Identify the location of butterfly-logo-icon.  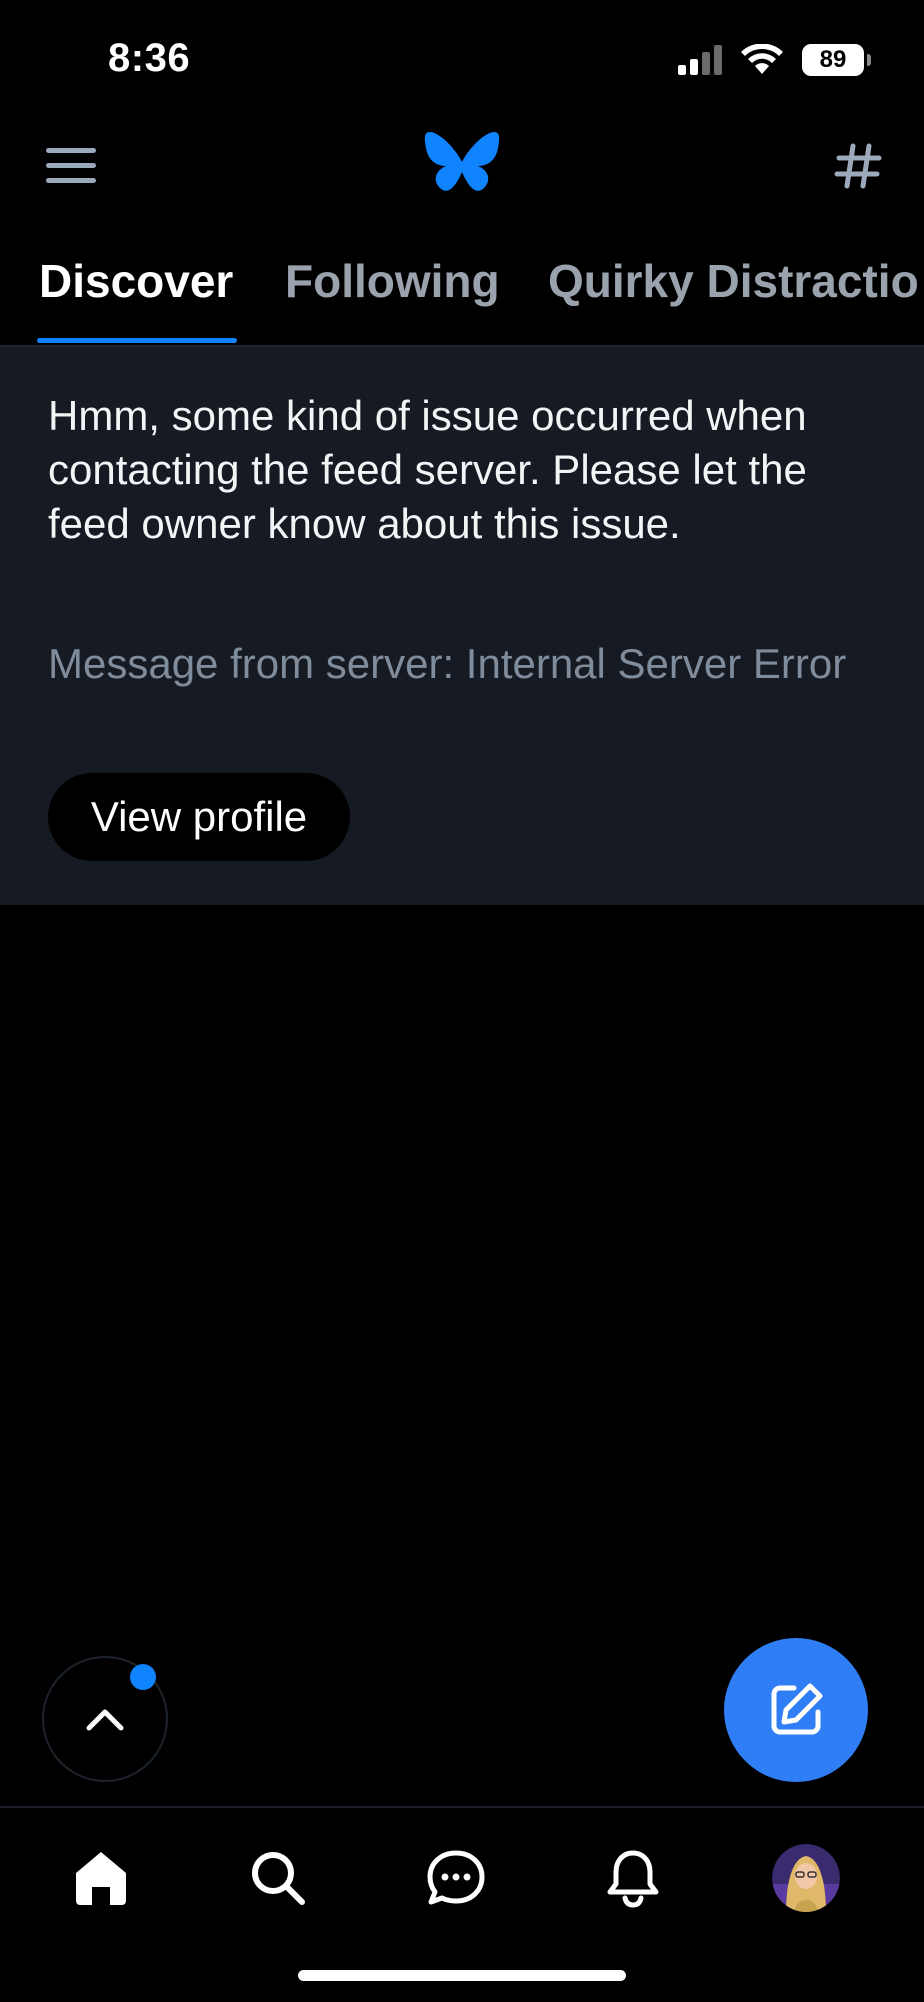
(462, 161).